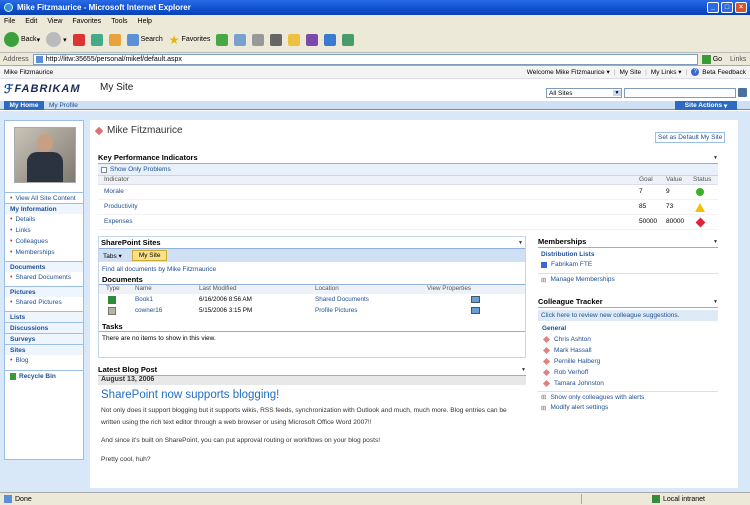  I want to click on tab-my-profile: My Profile, so click(63, 105).